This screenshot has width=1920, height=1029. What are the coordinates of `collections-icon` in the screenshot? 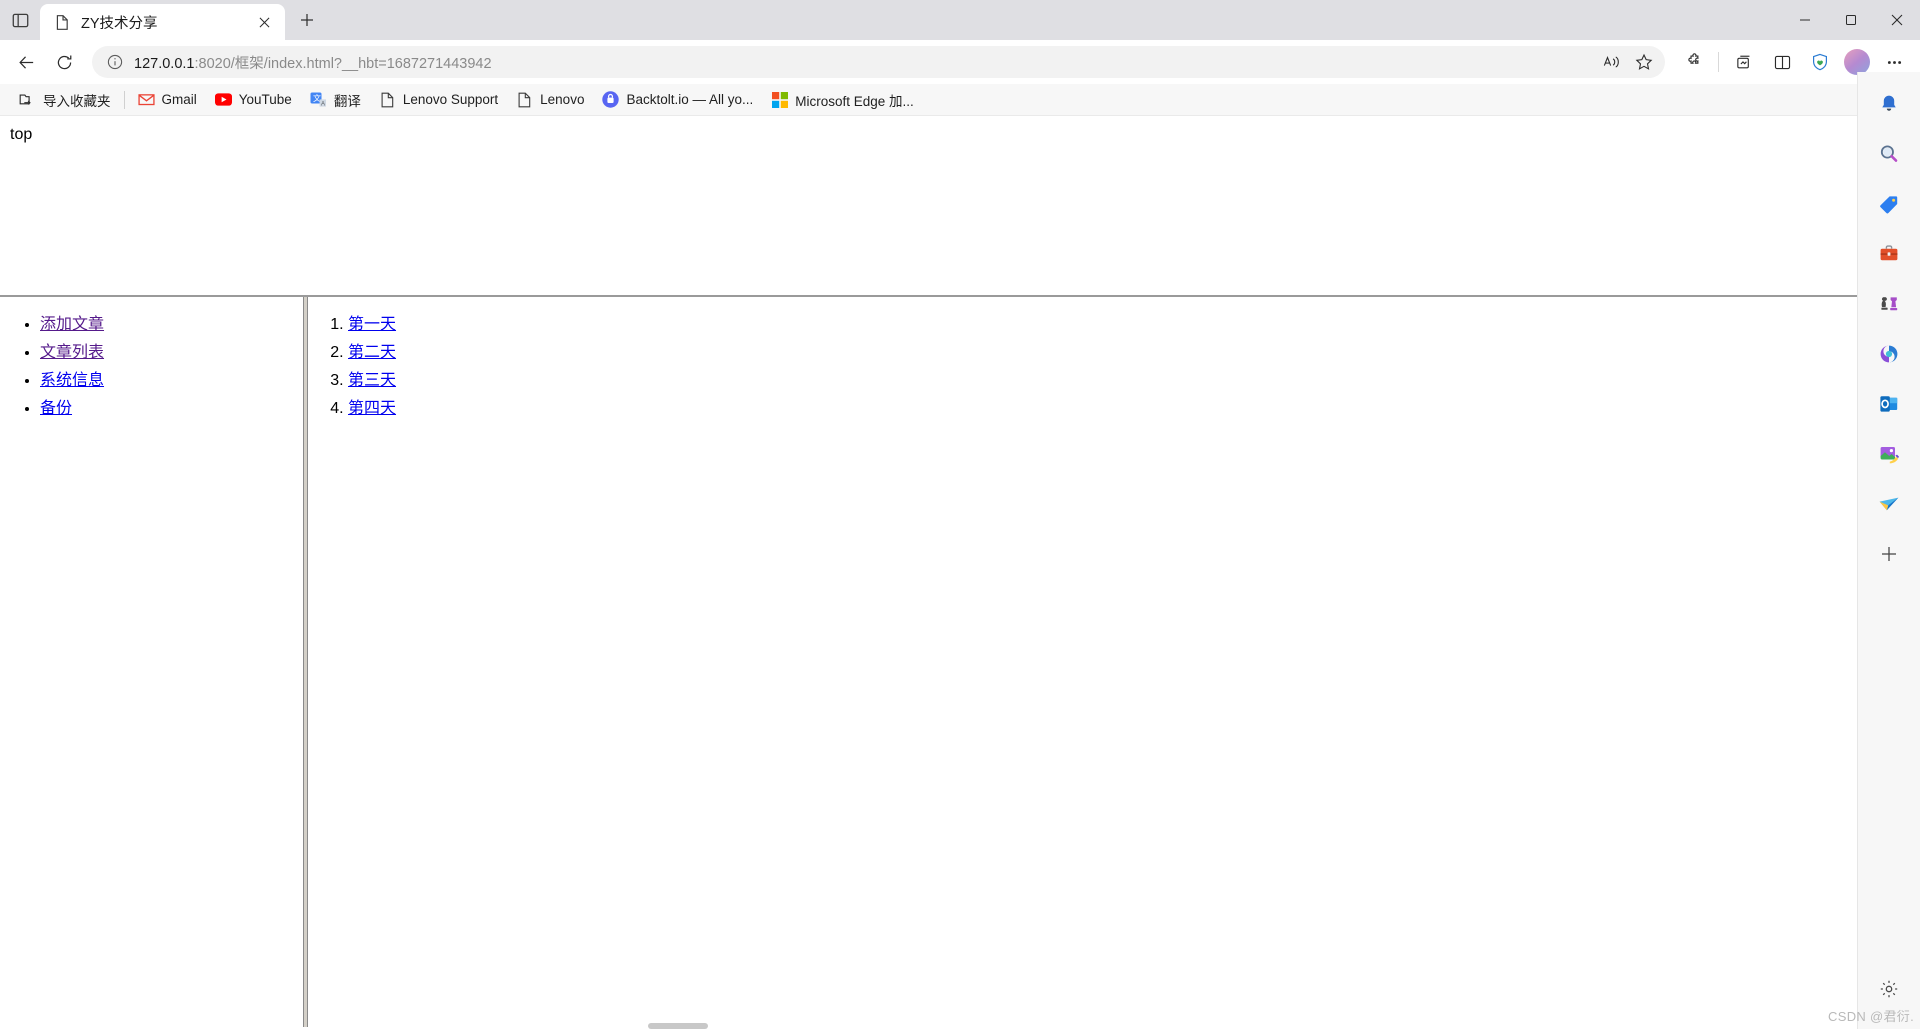 It's located at (1744, 62).